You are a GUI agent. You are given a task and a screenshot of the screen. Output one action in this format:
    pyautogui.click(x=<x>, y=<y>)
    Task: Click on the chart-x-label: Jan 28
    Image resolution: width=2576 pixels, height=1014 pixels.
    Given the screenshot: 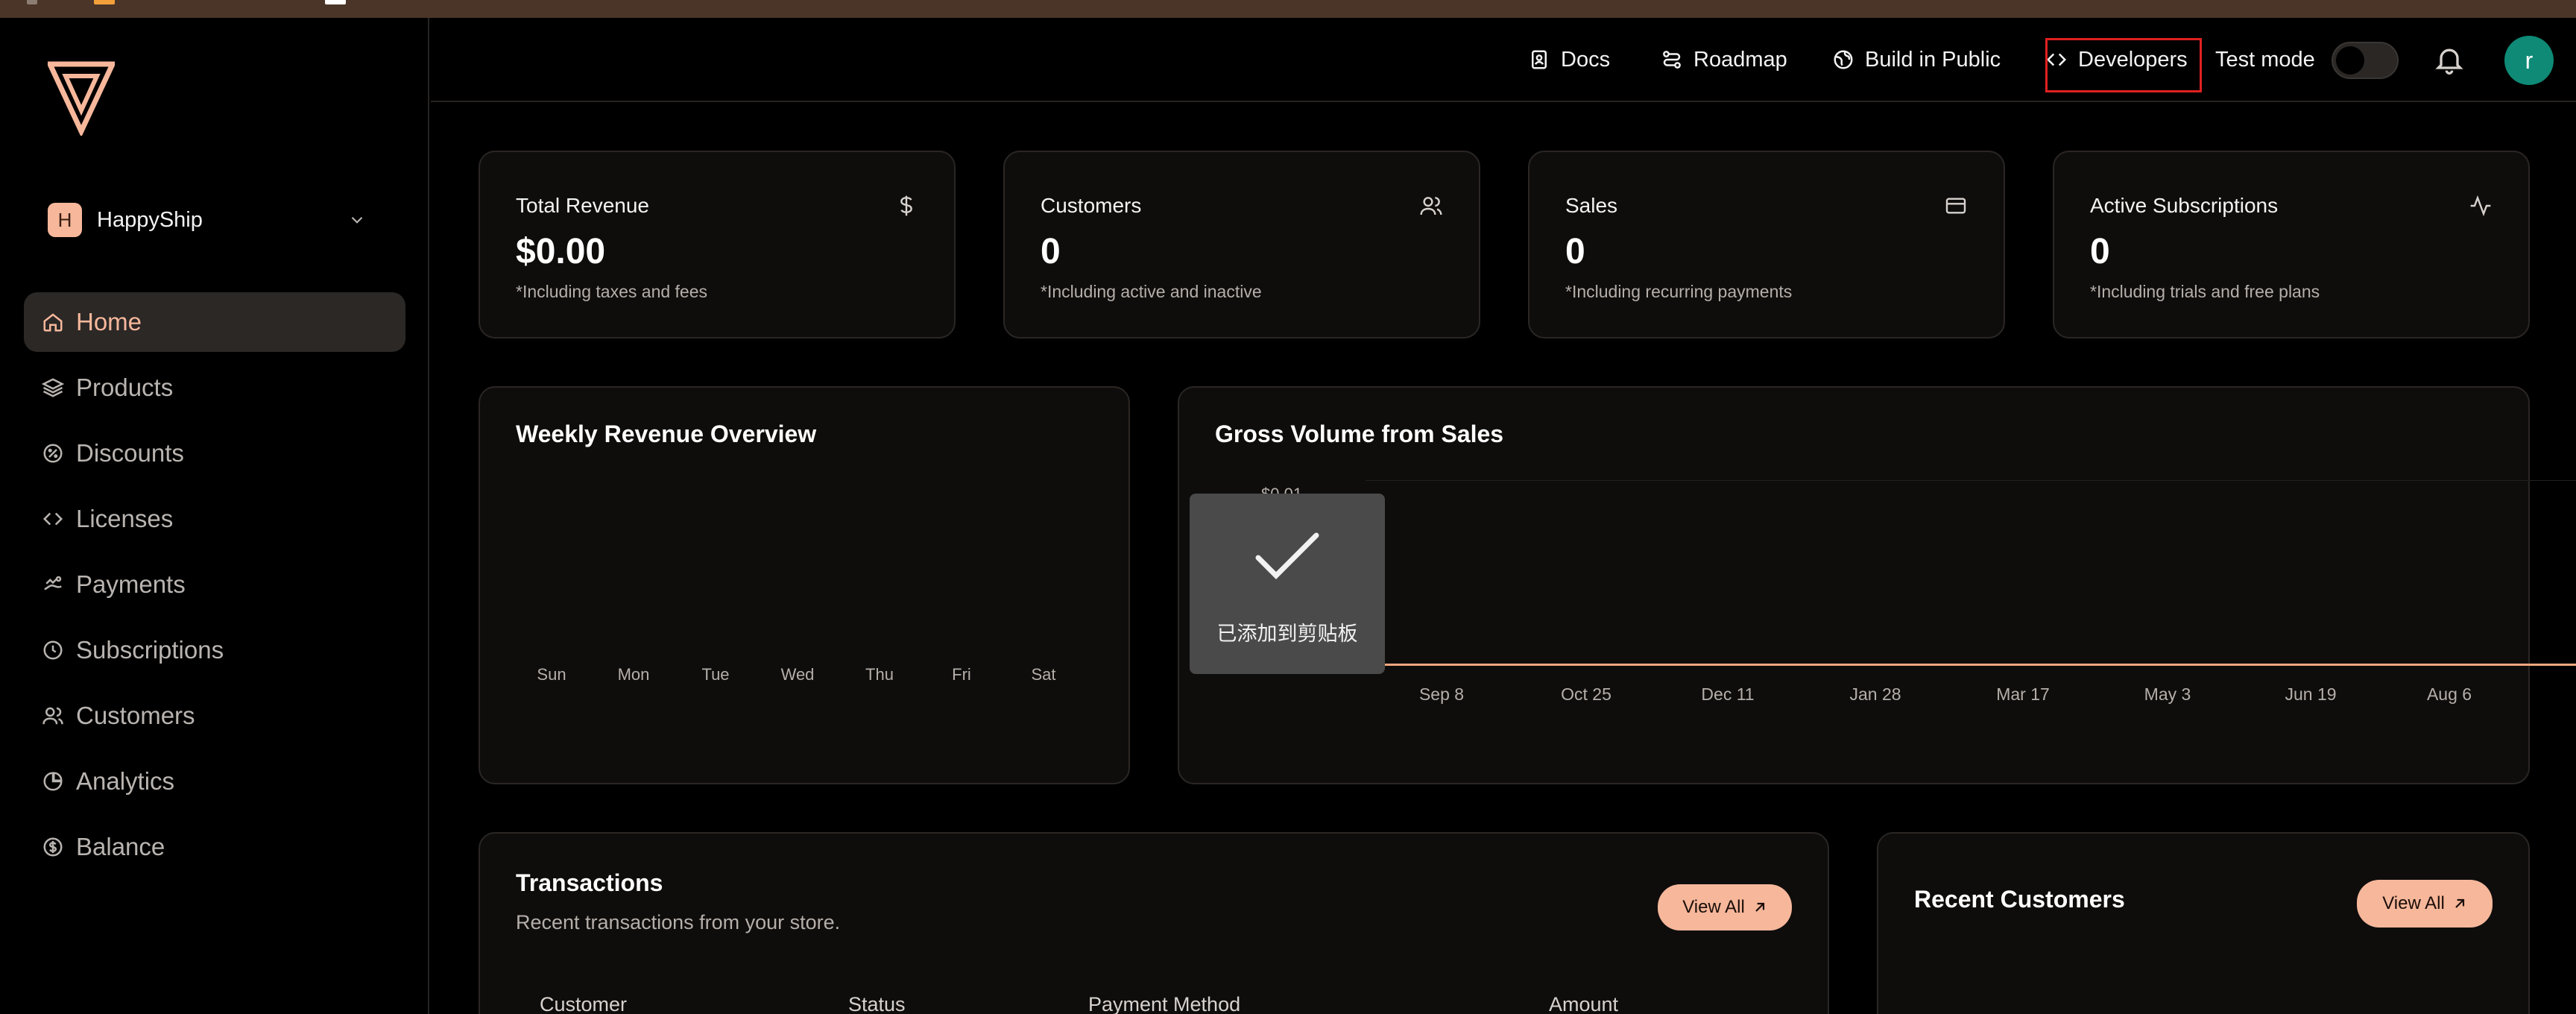 What is the action you would take?
    pyautogui.click(x=1875, y=694)
    